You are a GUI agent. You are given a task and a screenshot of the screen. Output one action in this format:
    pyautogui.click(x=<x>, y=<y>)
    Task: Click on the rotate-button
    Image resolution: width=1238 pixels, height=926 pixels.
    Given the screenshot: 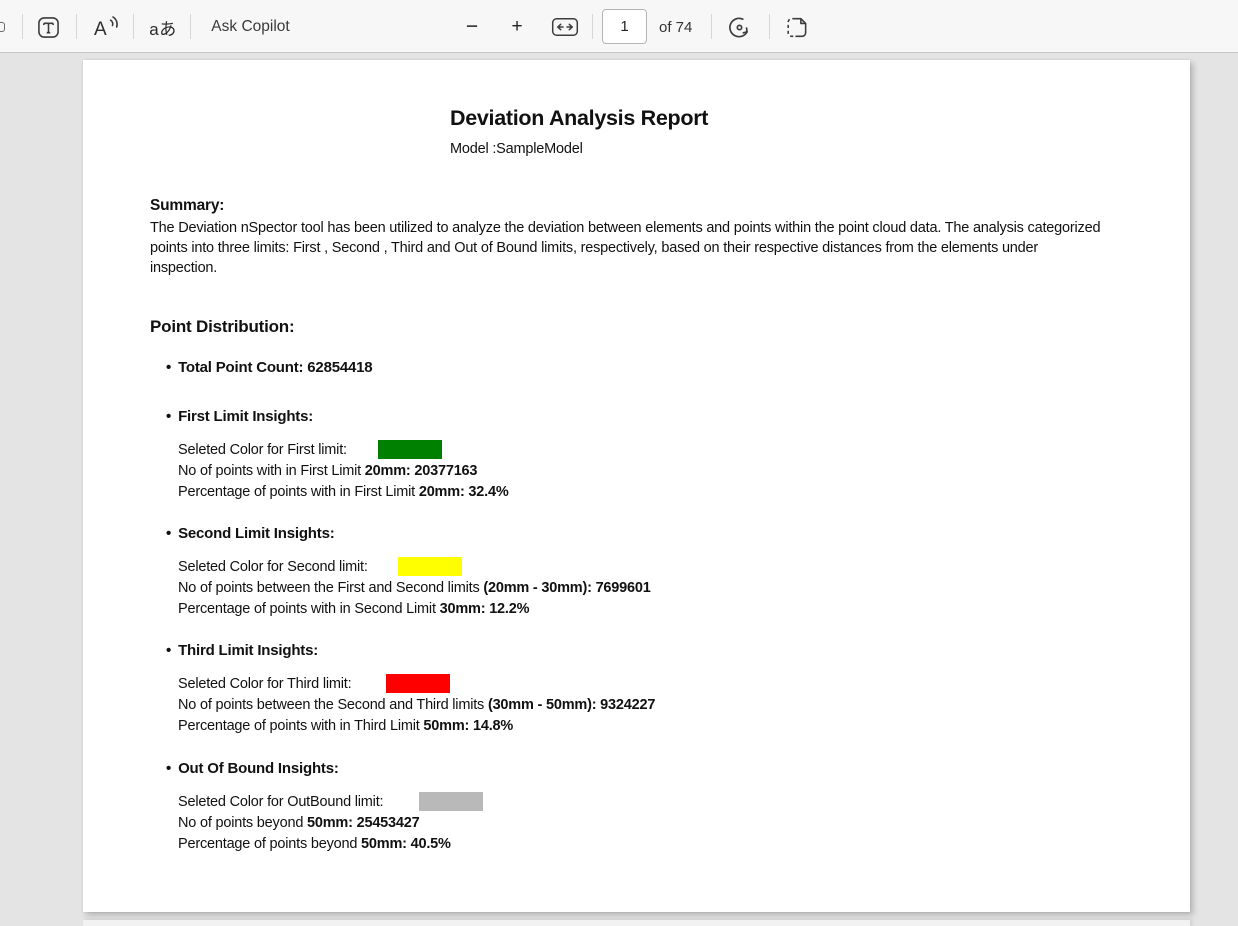 What is the action you would take?
    pyautogui.click(x=739, y=27)
    